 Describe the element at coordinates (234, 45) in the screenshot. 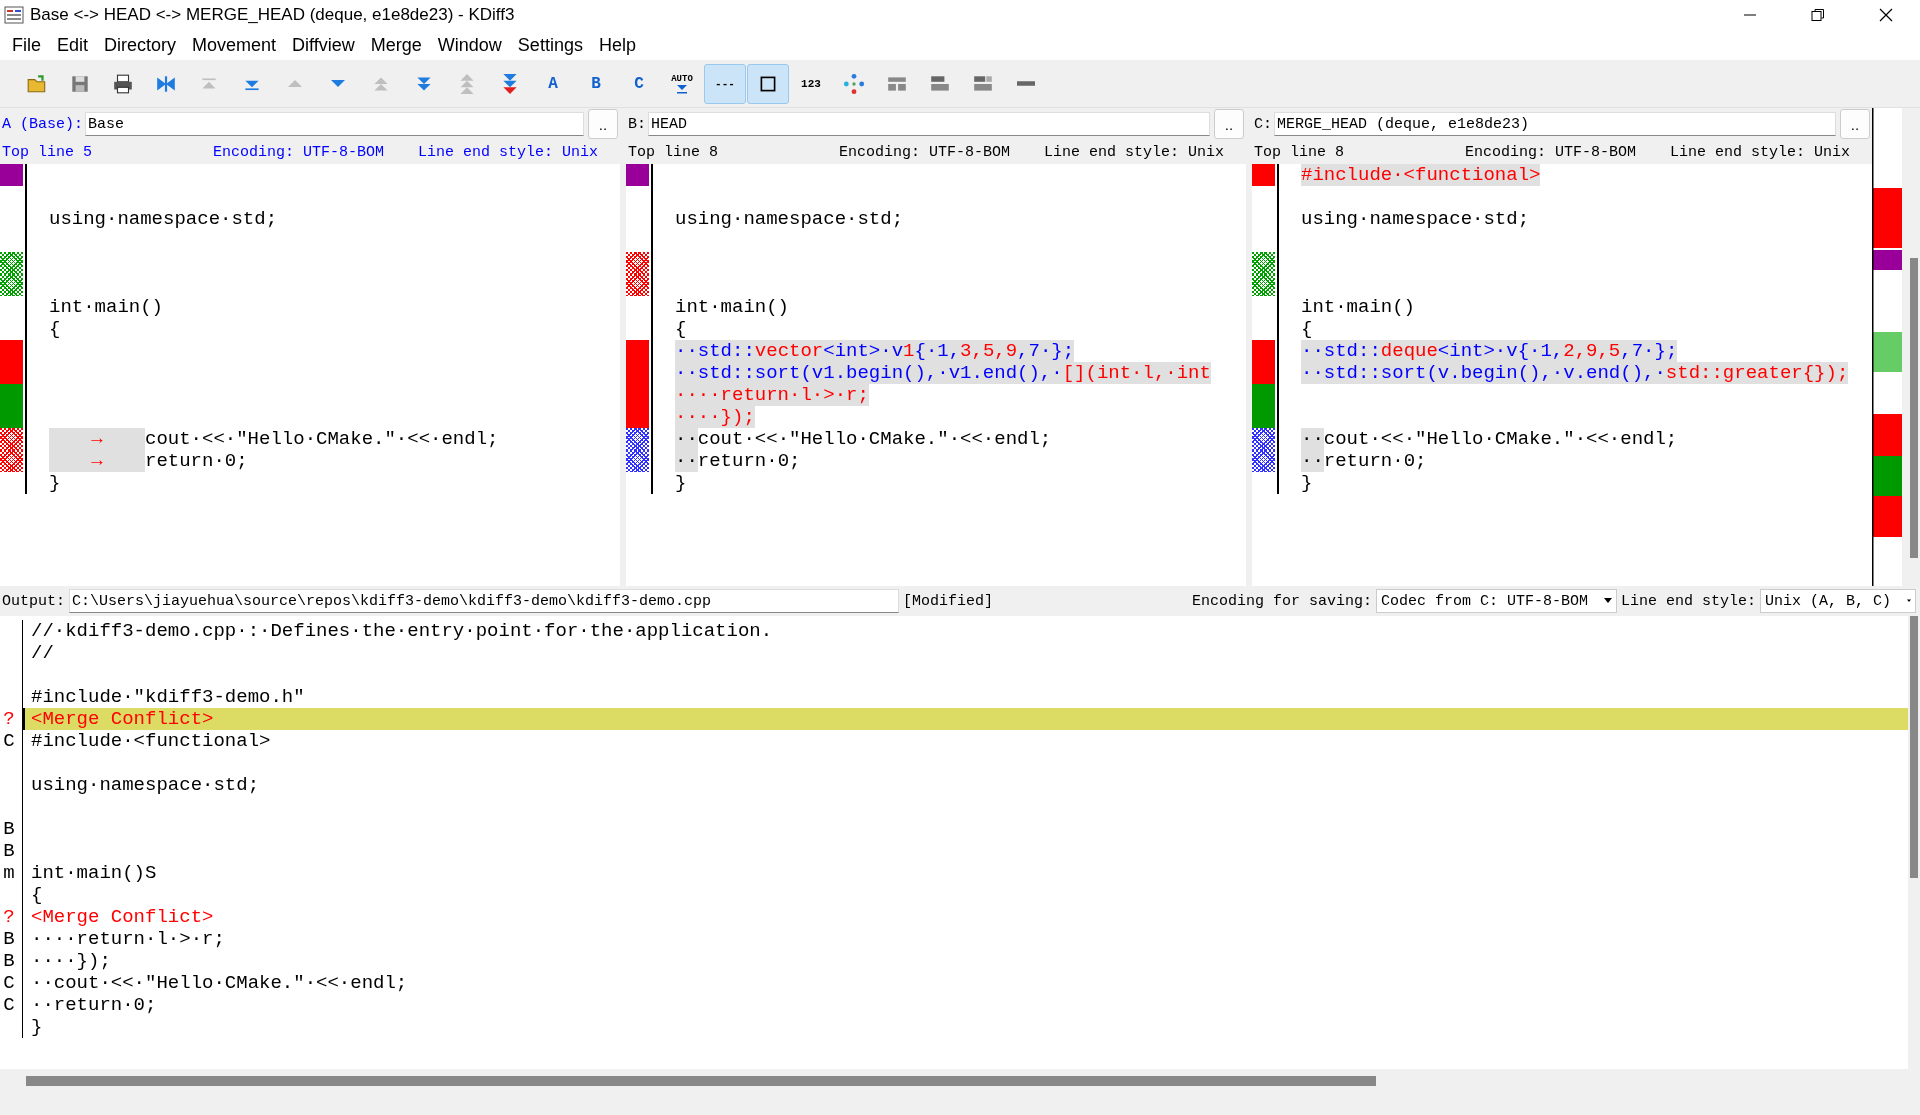

I see `menu-item: Movement` at that location.